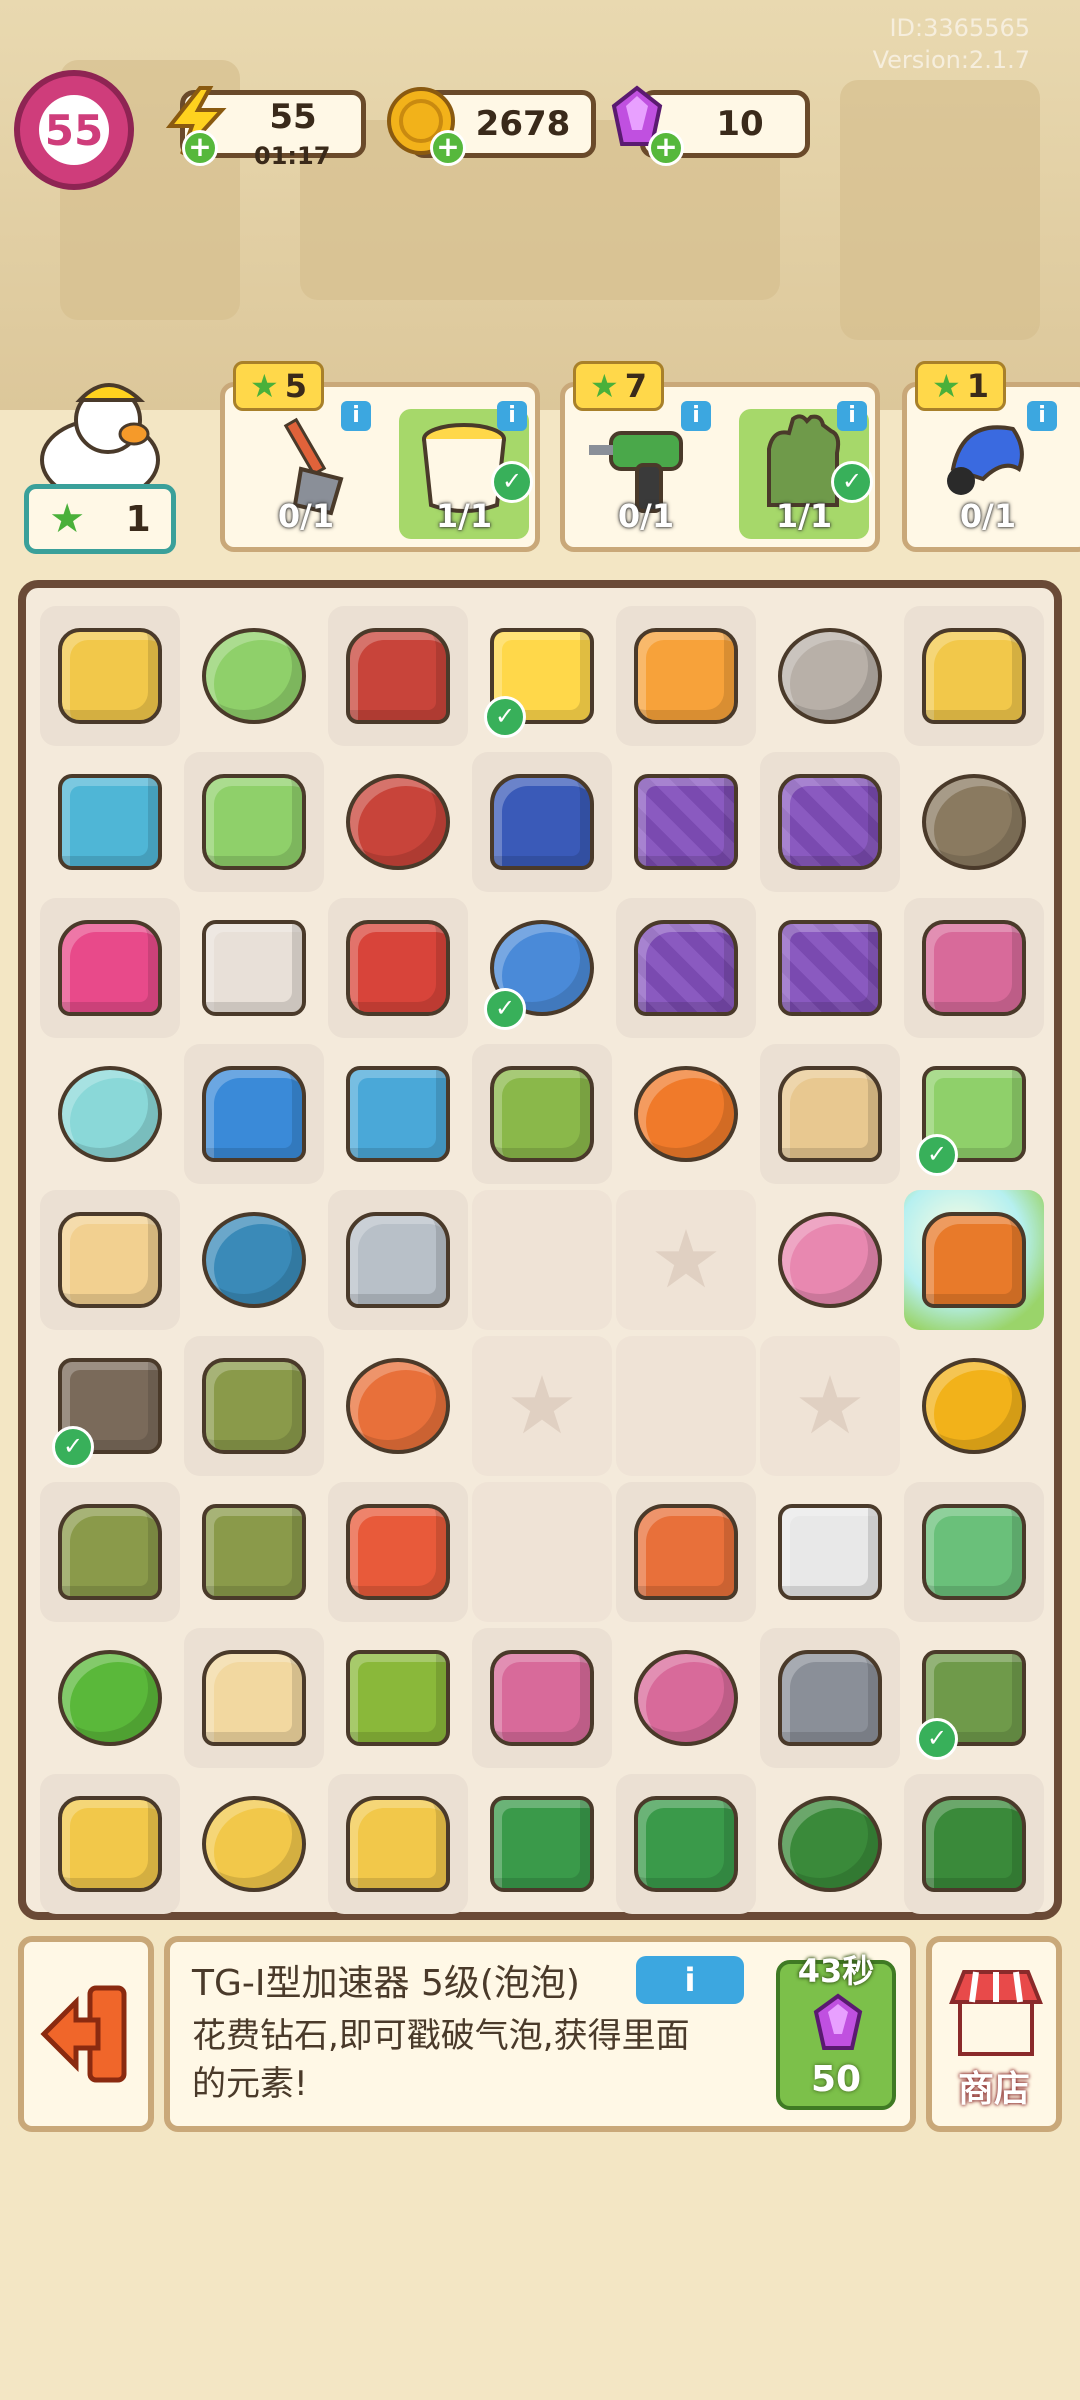 This screenshot has width=1080, height=2400. What do you see at coordinates (720, 456) in the screenshot?
I see `order-card-2: ★ 7 0/1 i 1/1 i ✓` at bounding box center [720, 456].